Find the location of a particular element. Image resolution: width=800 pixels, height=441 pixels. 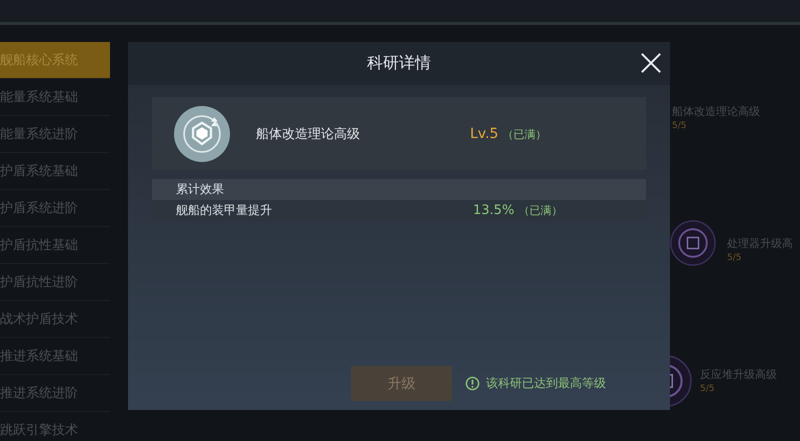

sidebar-item: 护盾抗性基础 is located at coordinates (55, 245).